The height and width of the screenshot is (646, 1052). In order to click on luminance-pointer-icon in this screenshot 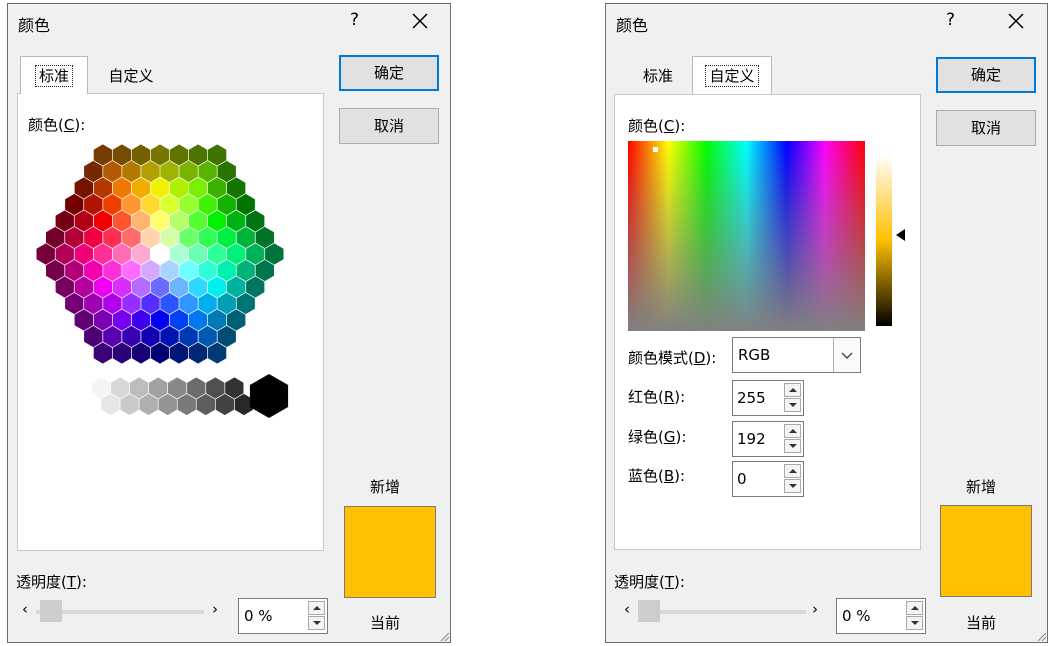, I will do `click(900, 235)`.